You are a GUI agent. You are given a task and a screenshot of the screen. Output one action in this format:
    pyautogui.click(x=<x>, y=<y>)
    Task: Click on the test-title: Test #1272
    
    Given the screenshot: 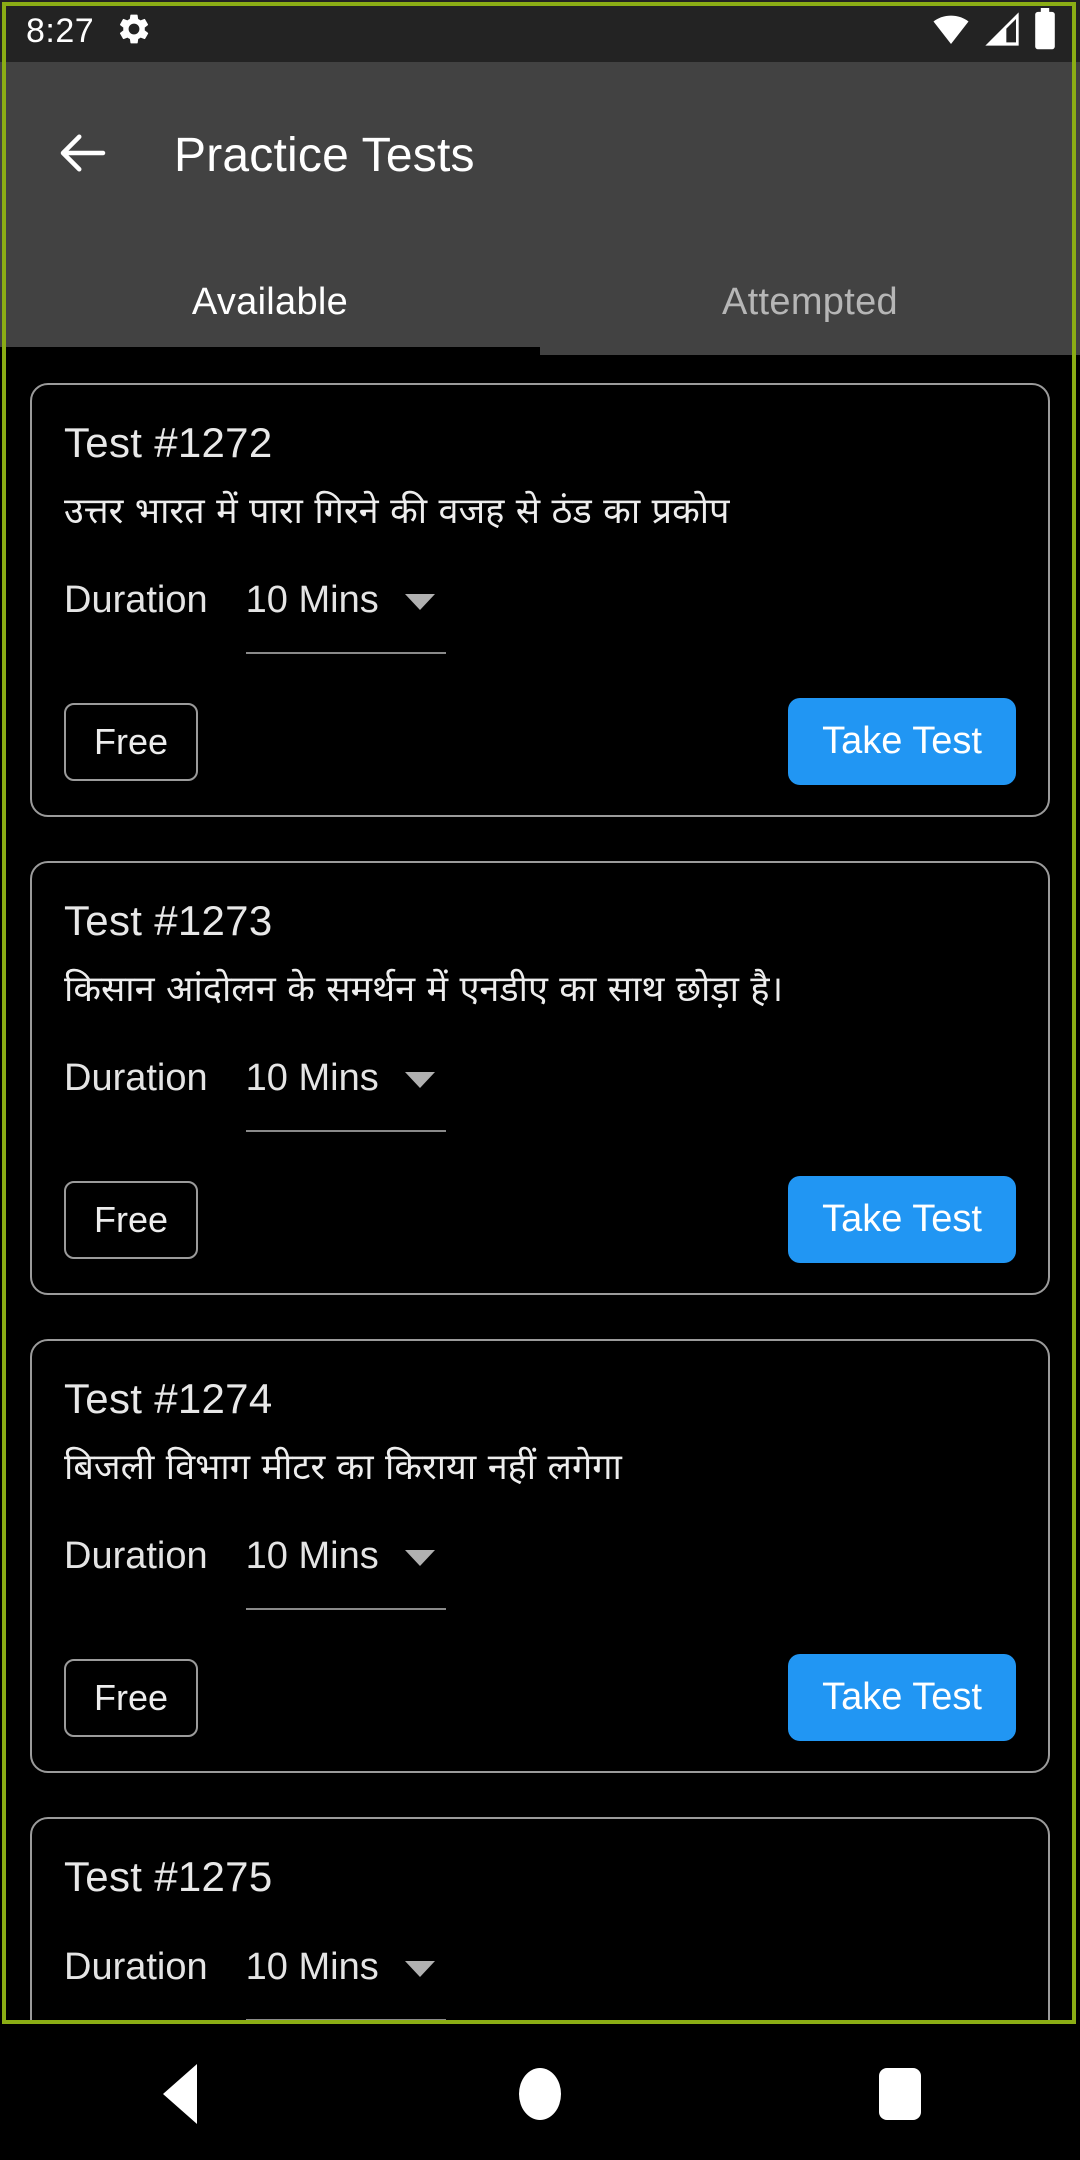 What is the action you would take?
    pyautogui.click(x=168, y=442)
    